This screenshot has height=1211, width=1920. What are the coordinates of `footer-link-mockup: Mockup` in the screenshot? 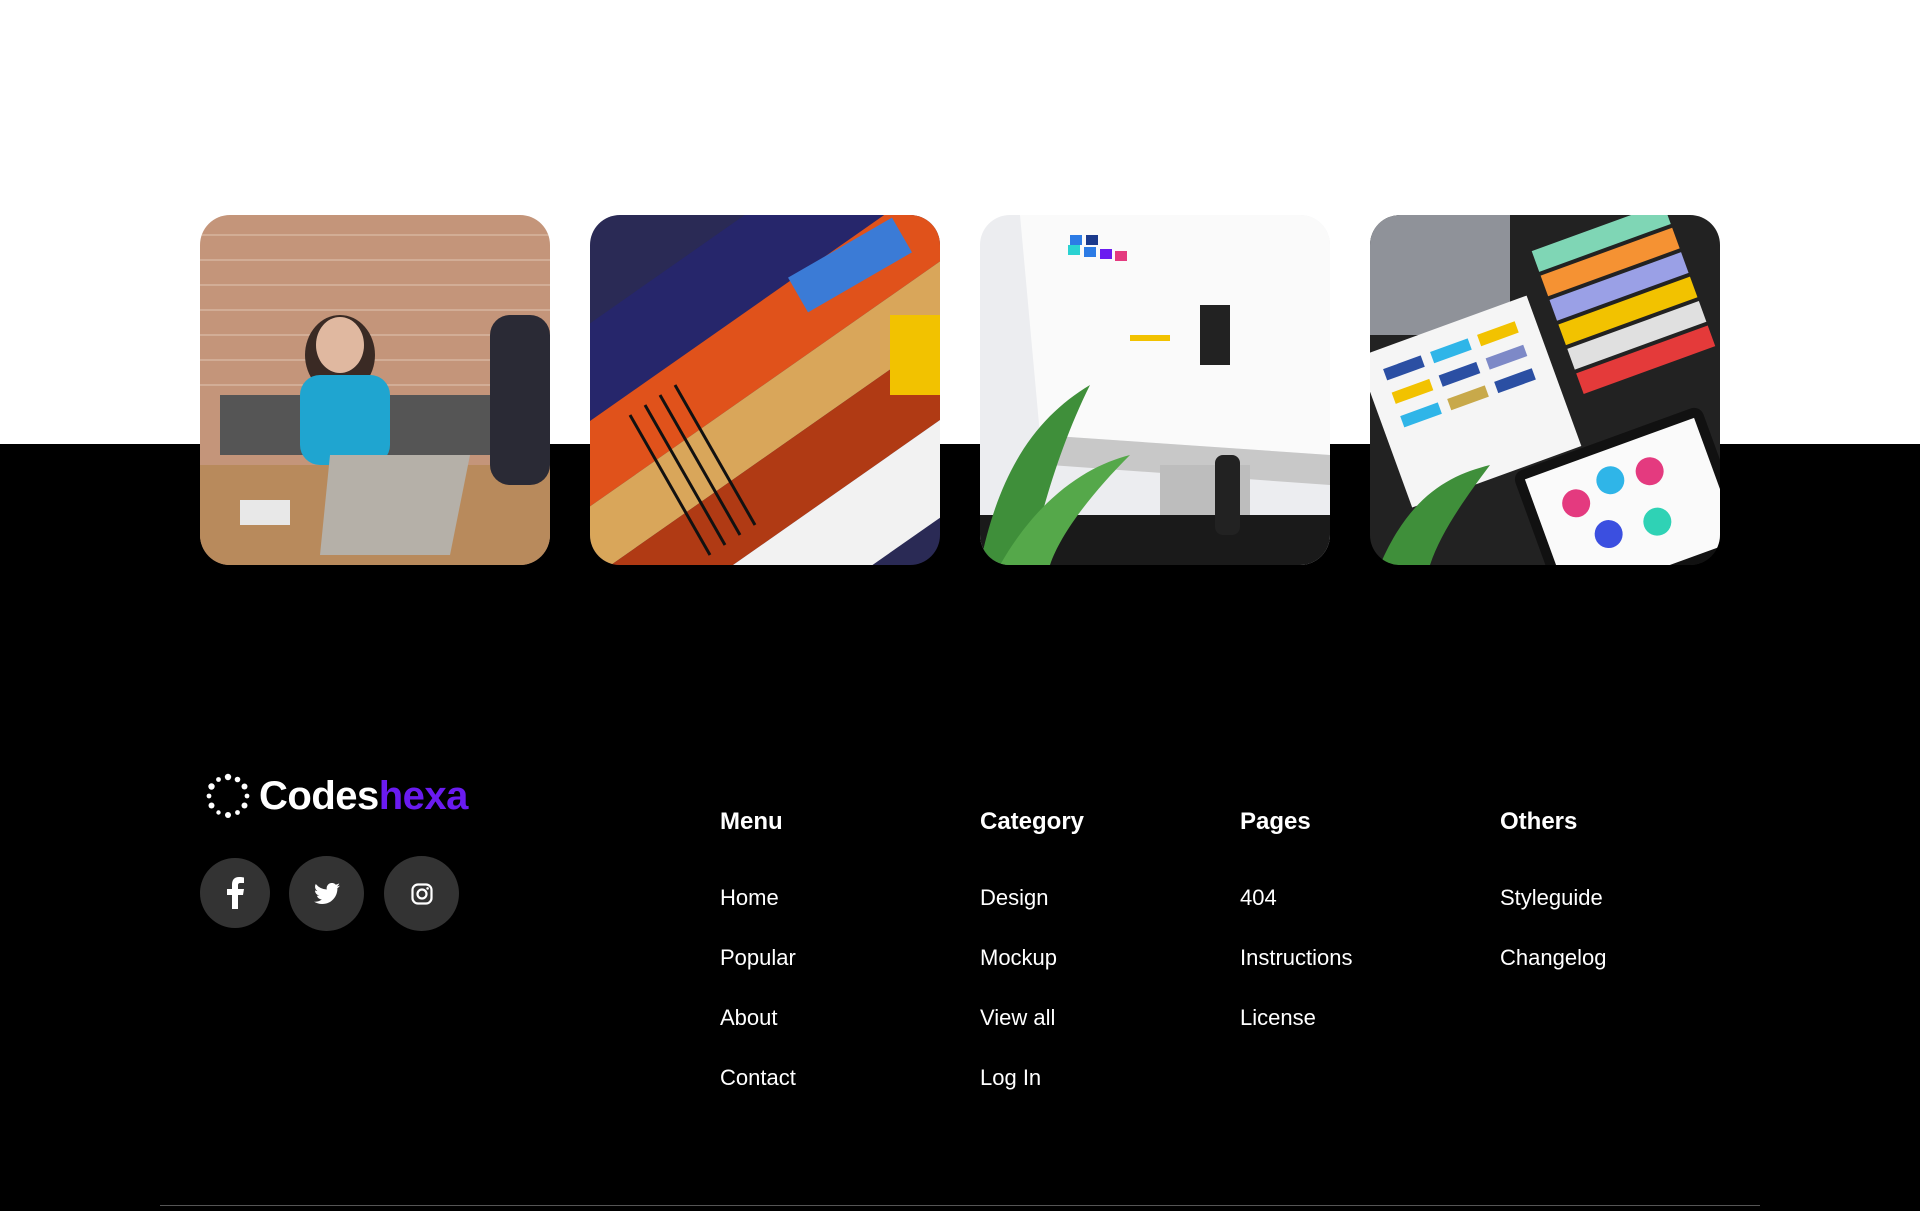 It's located at (1018, 957).